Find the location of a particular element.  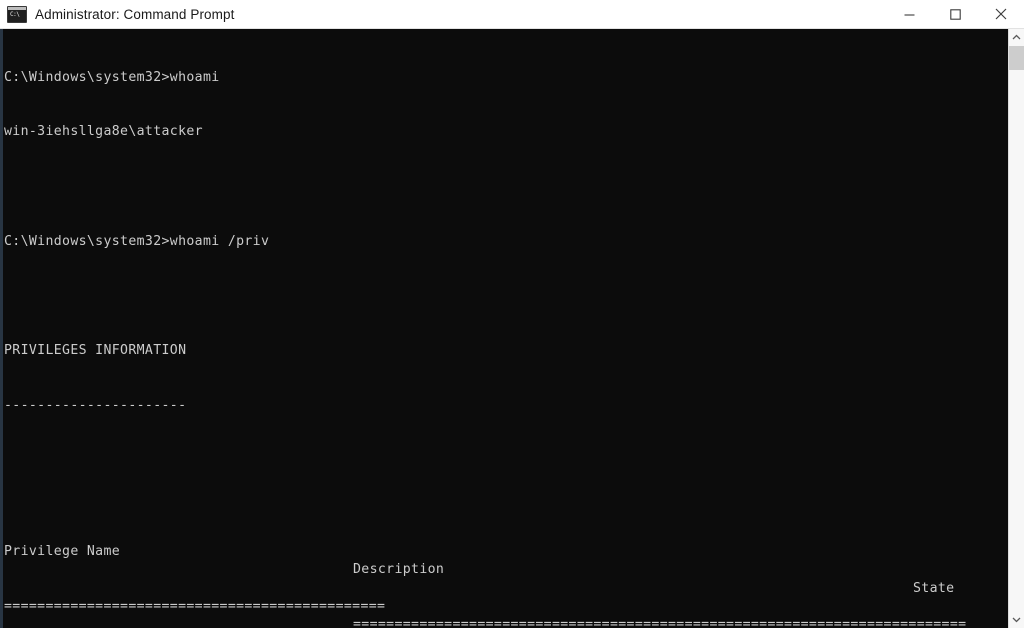

maximize-button is located at coordinates (955, 14).